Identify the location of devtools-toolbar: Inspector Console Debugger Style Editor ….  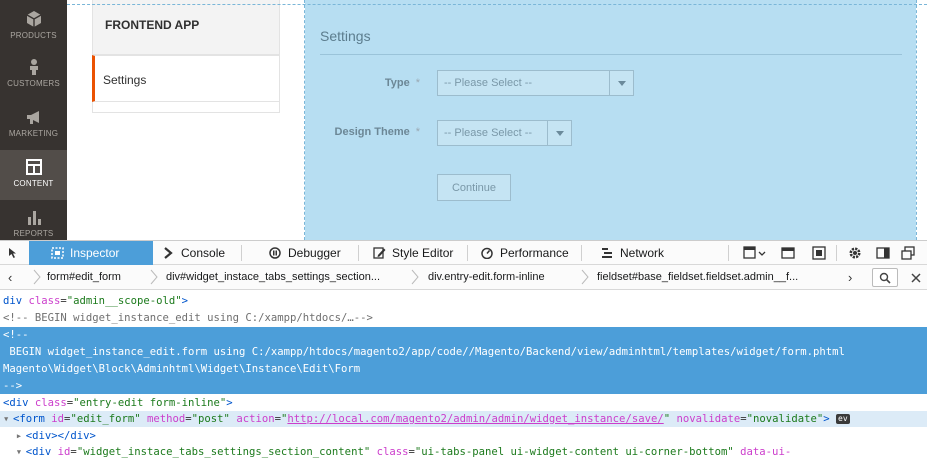
(463, 252).